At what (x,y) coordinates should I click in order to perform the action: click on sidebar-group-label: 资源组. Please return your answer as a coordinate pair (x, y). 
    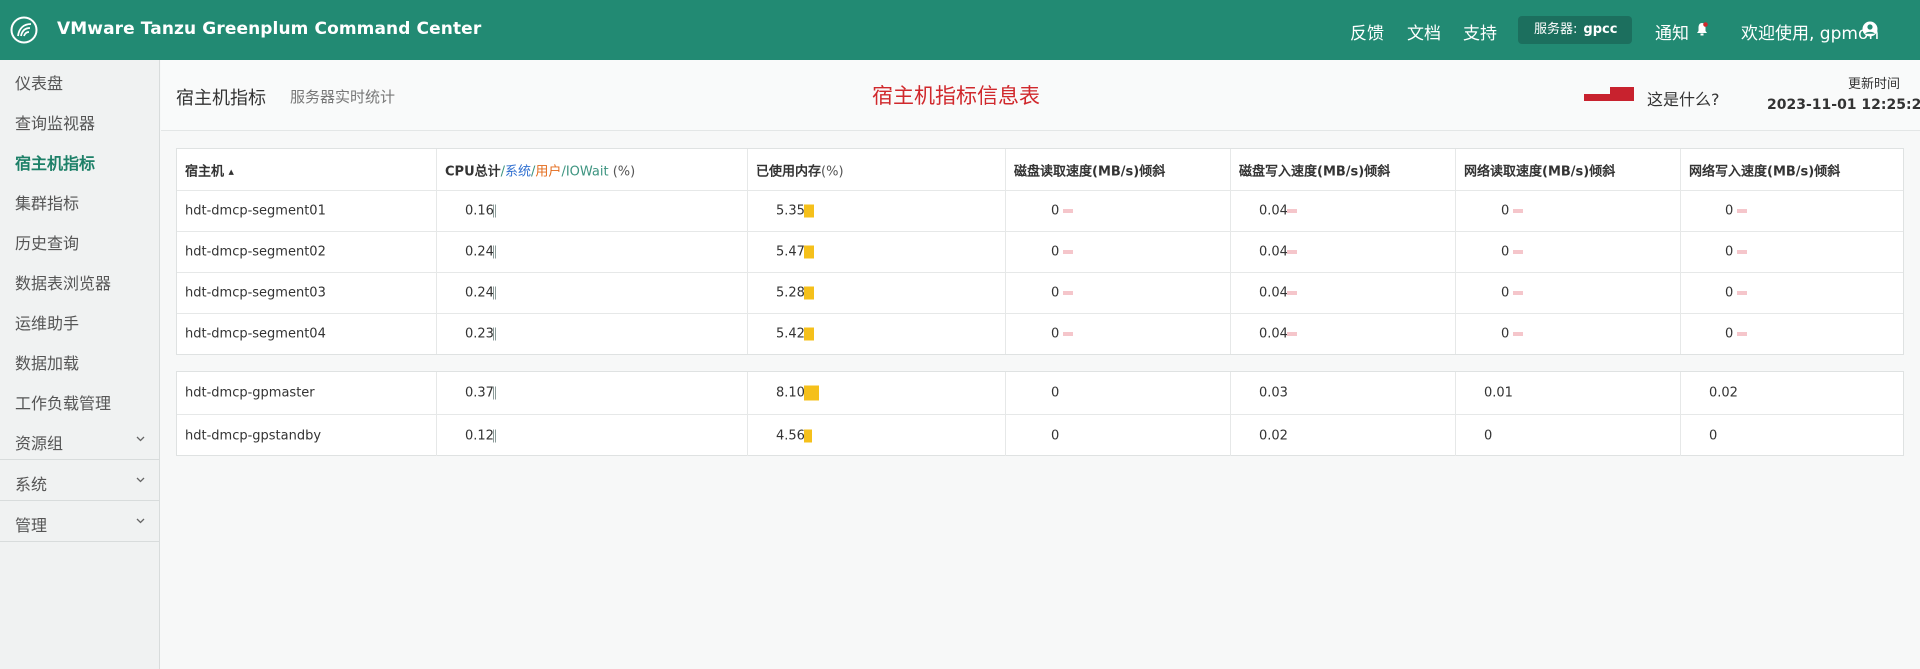
    Looking at the image, I should click on (39, 443).